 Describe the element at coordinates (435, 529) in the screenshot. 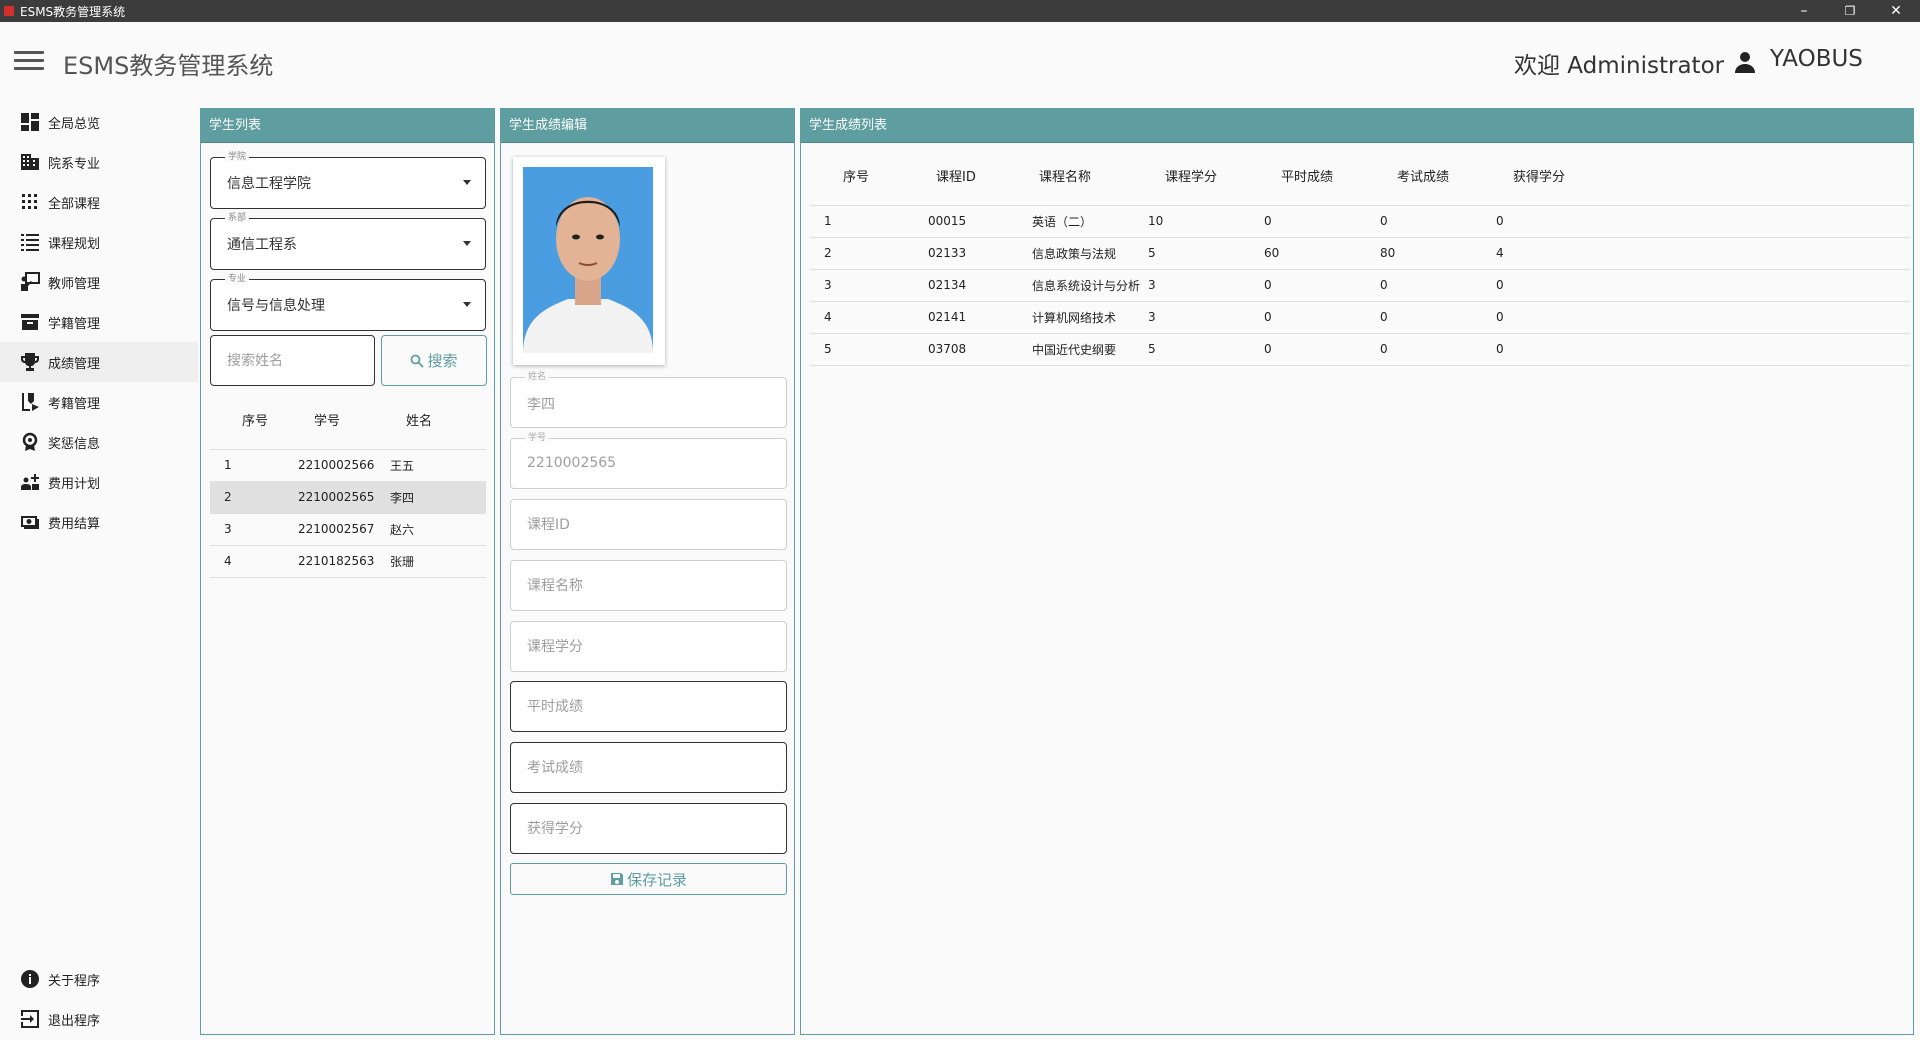

I see `cell-name: 赵六` at that location.